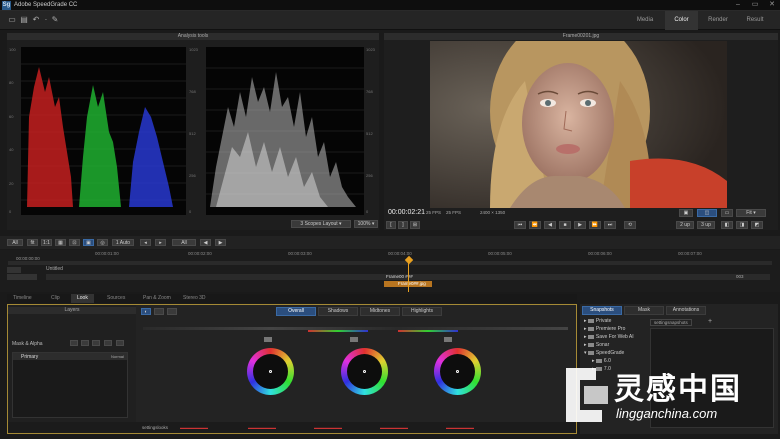  What do you see at coordinates (116, 298) in the screenshot?
I see `tab-sources: Sources` at bounding box center [116, 298].